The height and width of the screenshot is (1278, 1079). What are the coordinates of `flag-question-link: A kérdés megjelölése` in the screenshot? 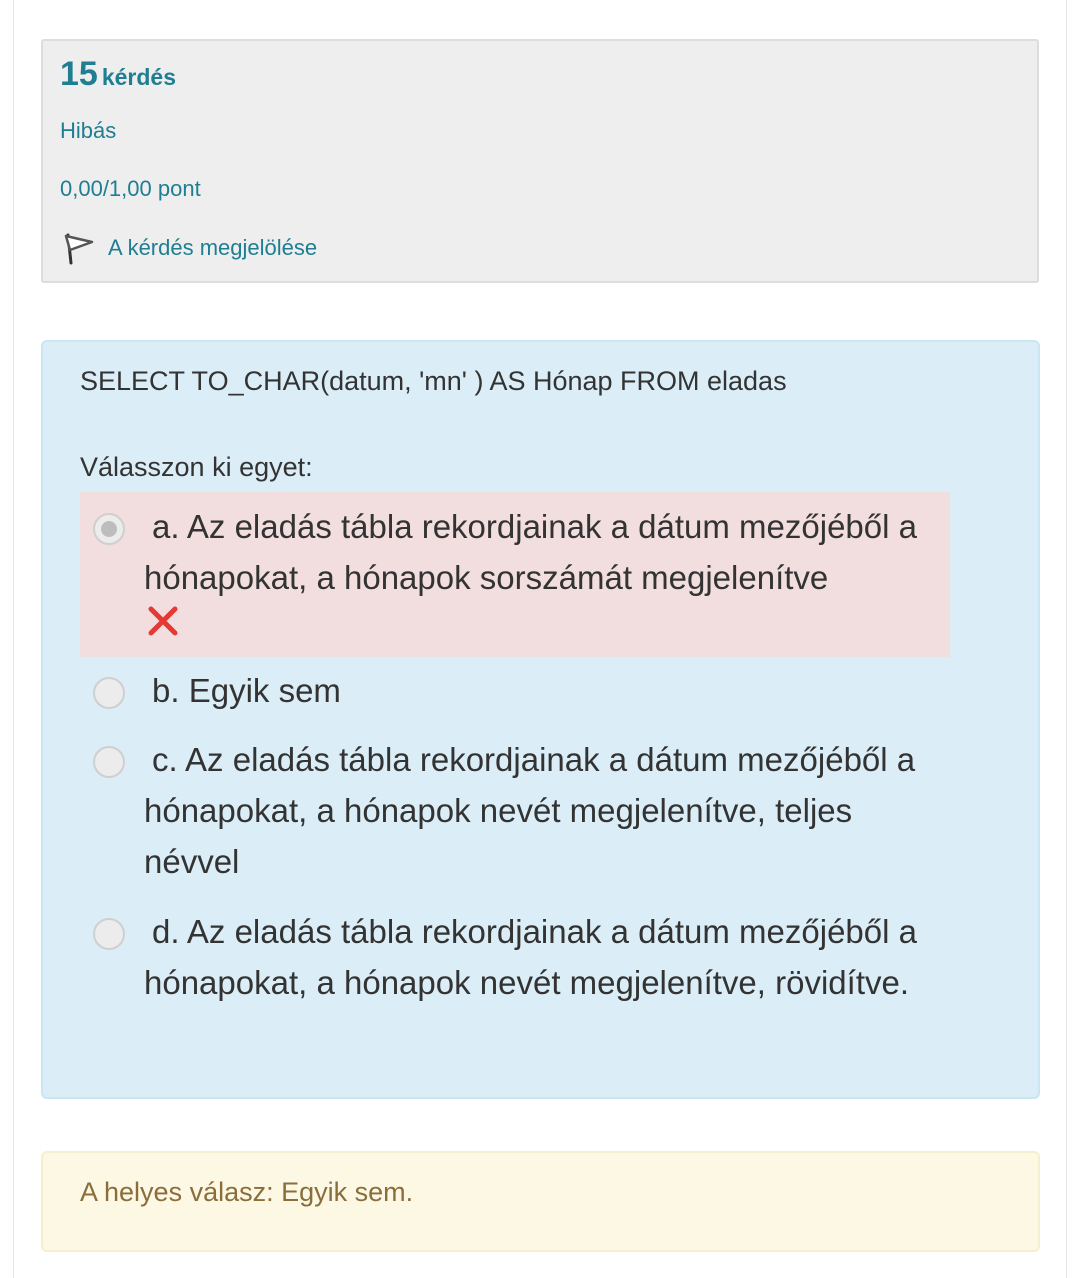 It's located at (188, 248).